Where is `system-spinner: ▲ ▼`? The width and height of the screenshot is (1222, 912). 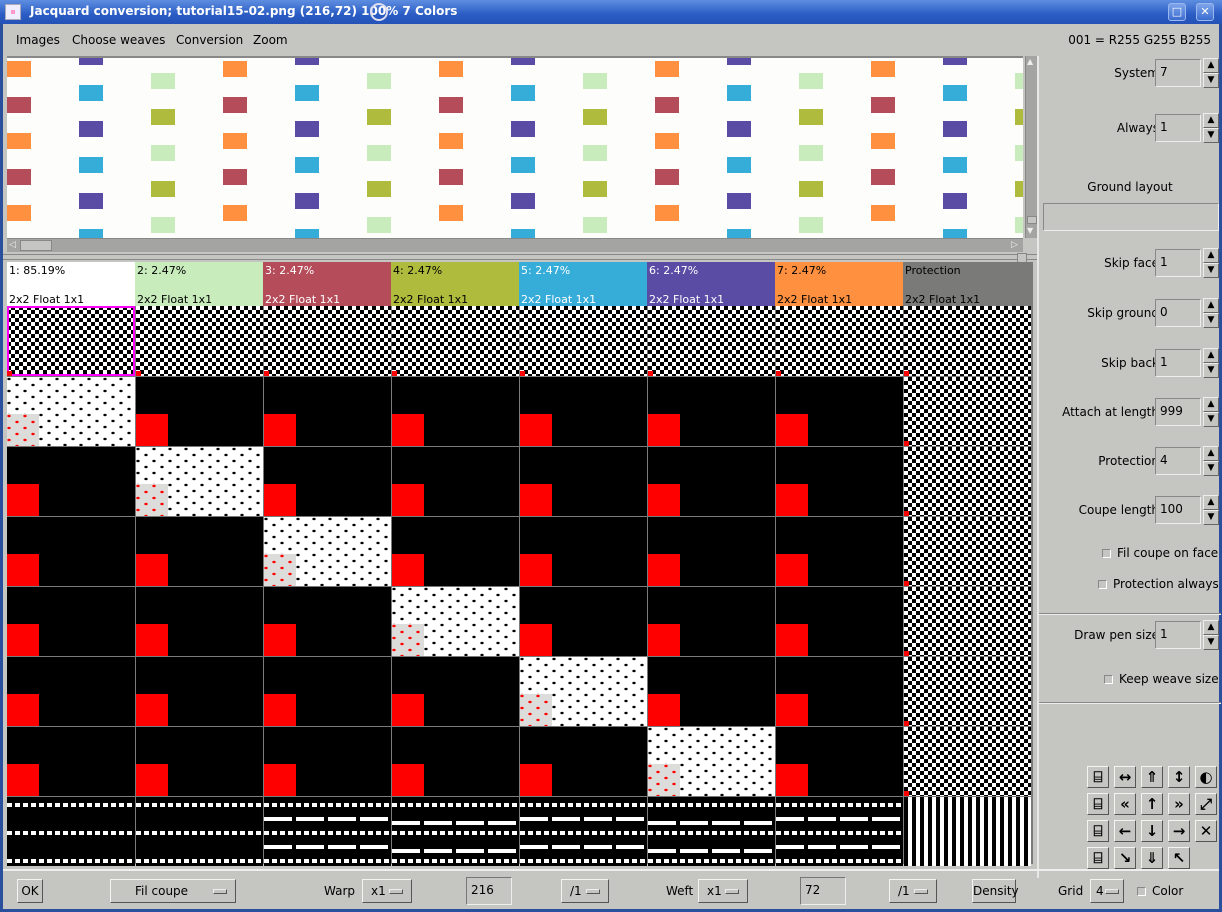 system-spinner: ▲ ▼ is located at coordinates (1211, 73).